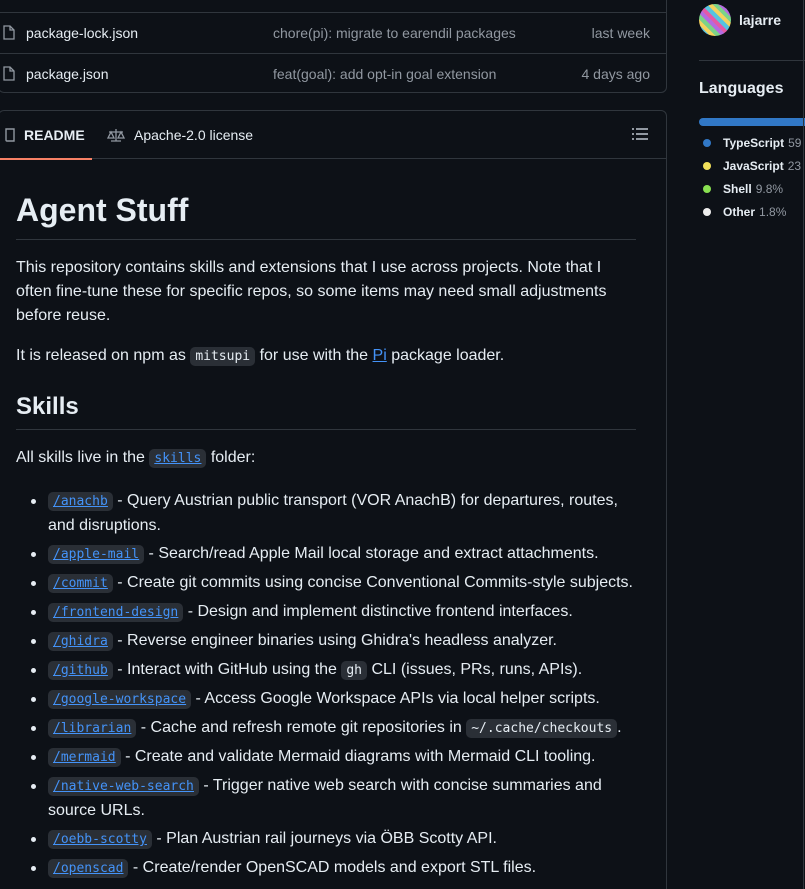  What do you see at coordinates (223, 357) in the screenshot?
I see `package-name-code: mitsupi` at bounding box center [223, 357].